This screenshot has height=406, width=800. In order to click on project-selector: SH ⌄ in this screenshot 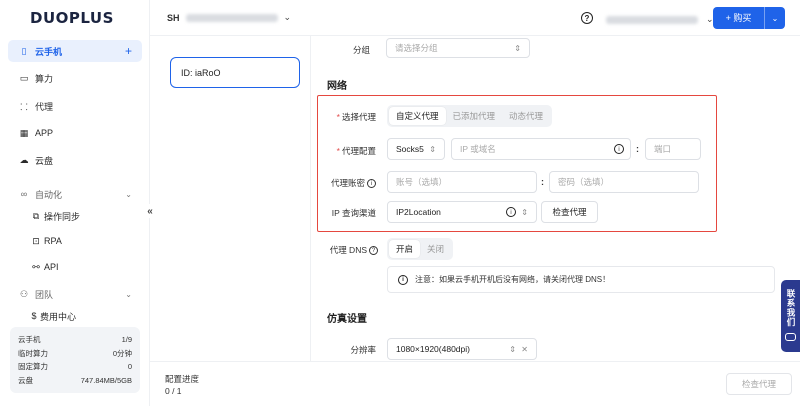, I will do `click(229, 17)`.